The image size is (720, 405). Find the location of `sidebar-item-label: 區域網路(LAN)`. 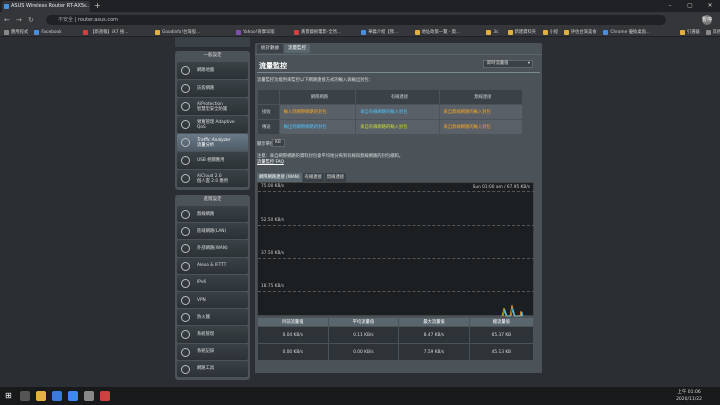

sidebar-item-label: 區域網路(LAN) is located at coordinates (212, 231).